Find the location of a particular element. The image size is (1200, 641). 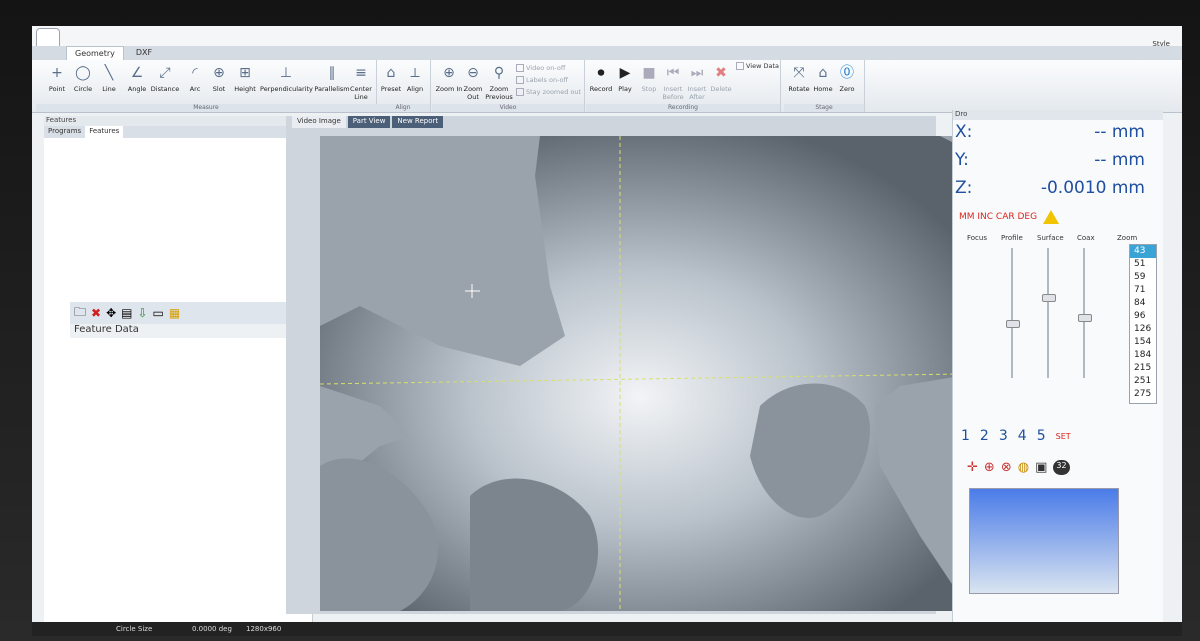

document-icon: ▭ is located at coordinates (158, 313).